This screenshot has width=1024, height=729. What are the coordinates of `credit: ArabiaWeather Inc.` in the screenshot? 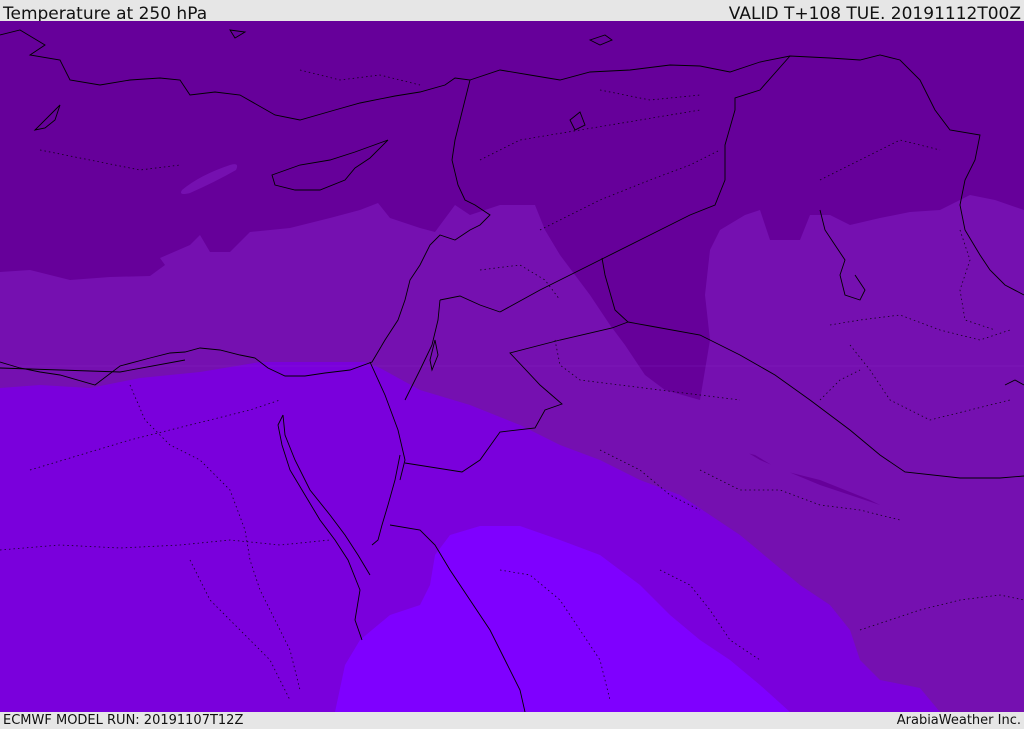 It's located at (958, 720).